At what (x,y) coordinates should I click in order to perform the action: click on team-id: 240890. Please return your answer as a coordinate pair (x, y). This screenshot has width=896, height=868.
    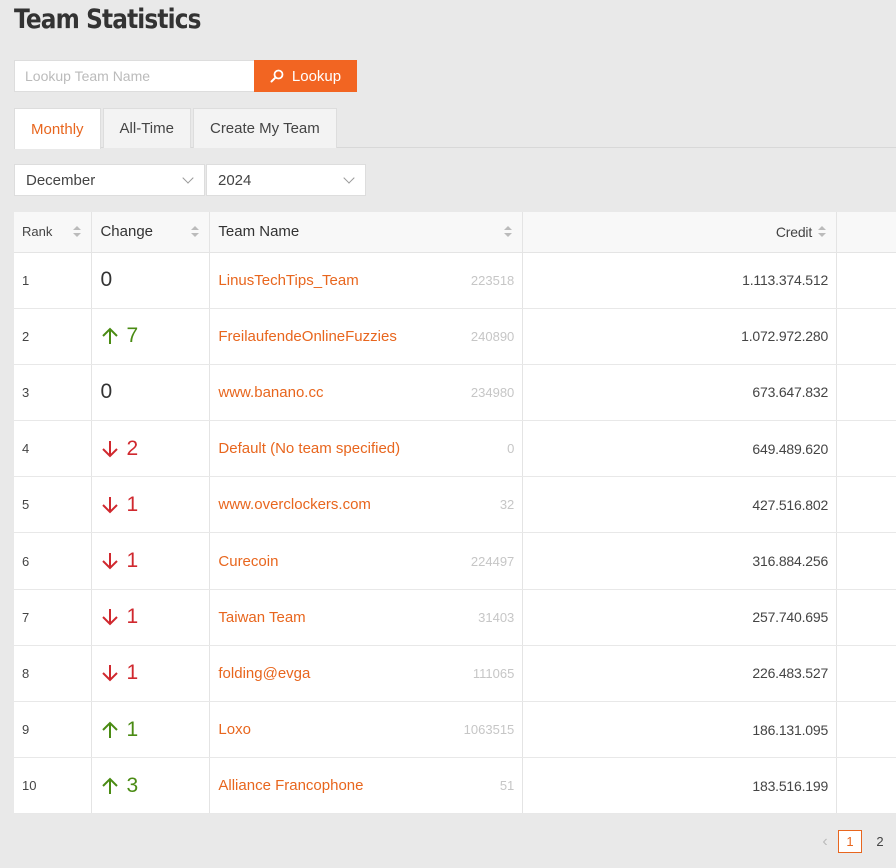
    Looking at the image, I should click on (492, 336).